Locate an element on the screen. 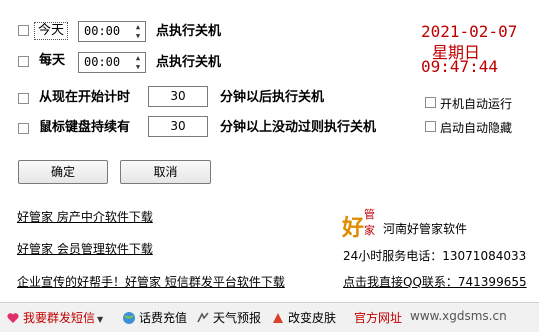 The width and height of the screenshot is (539, 332). autorun-checkbox is located at coordinates (430, 102).